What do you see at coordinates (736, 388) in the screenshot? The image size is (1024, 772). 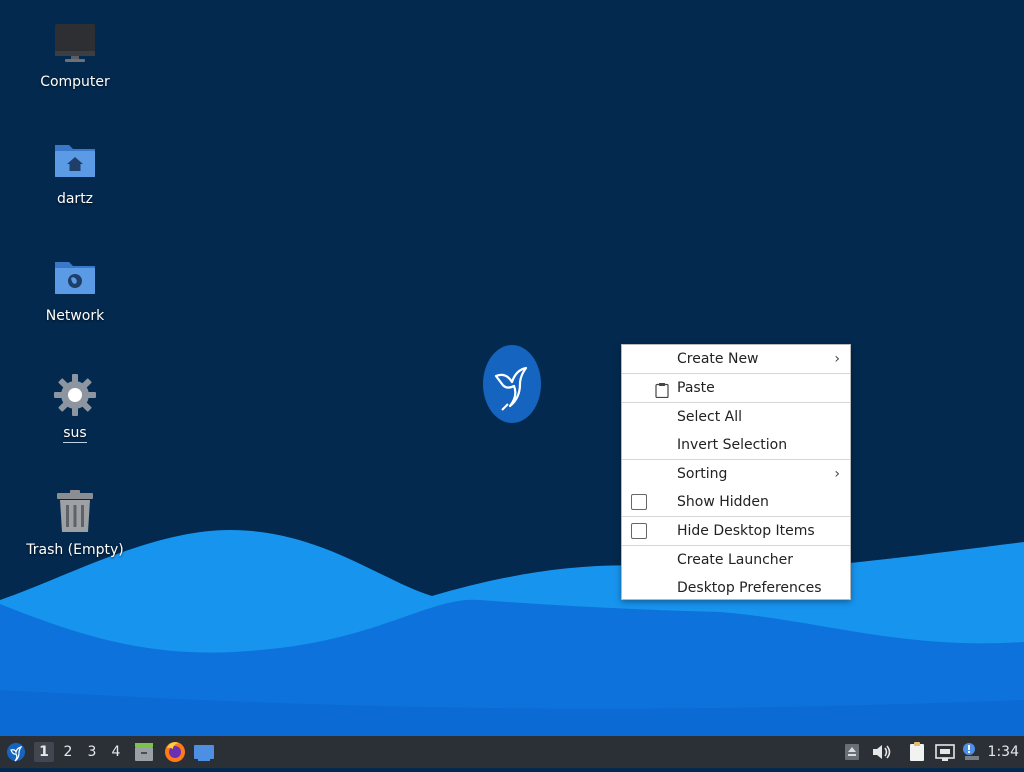 I see `menu-item-paste: Paste` at bounding box center [736, 388].